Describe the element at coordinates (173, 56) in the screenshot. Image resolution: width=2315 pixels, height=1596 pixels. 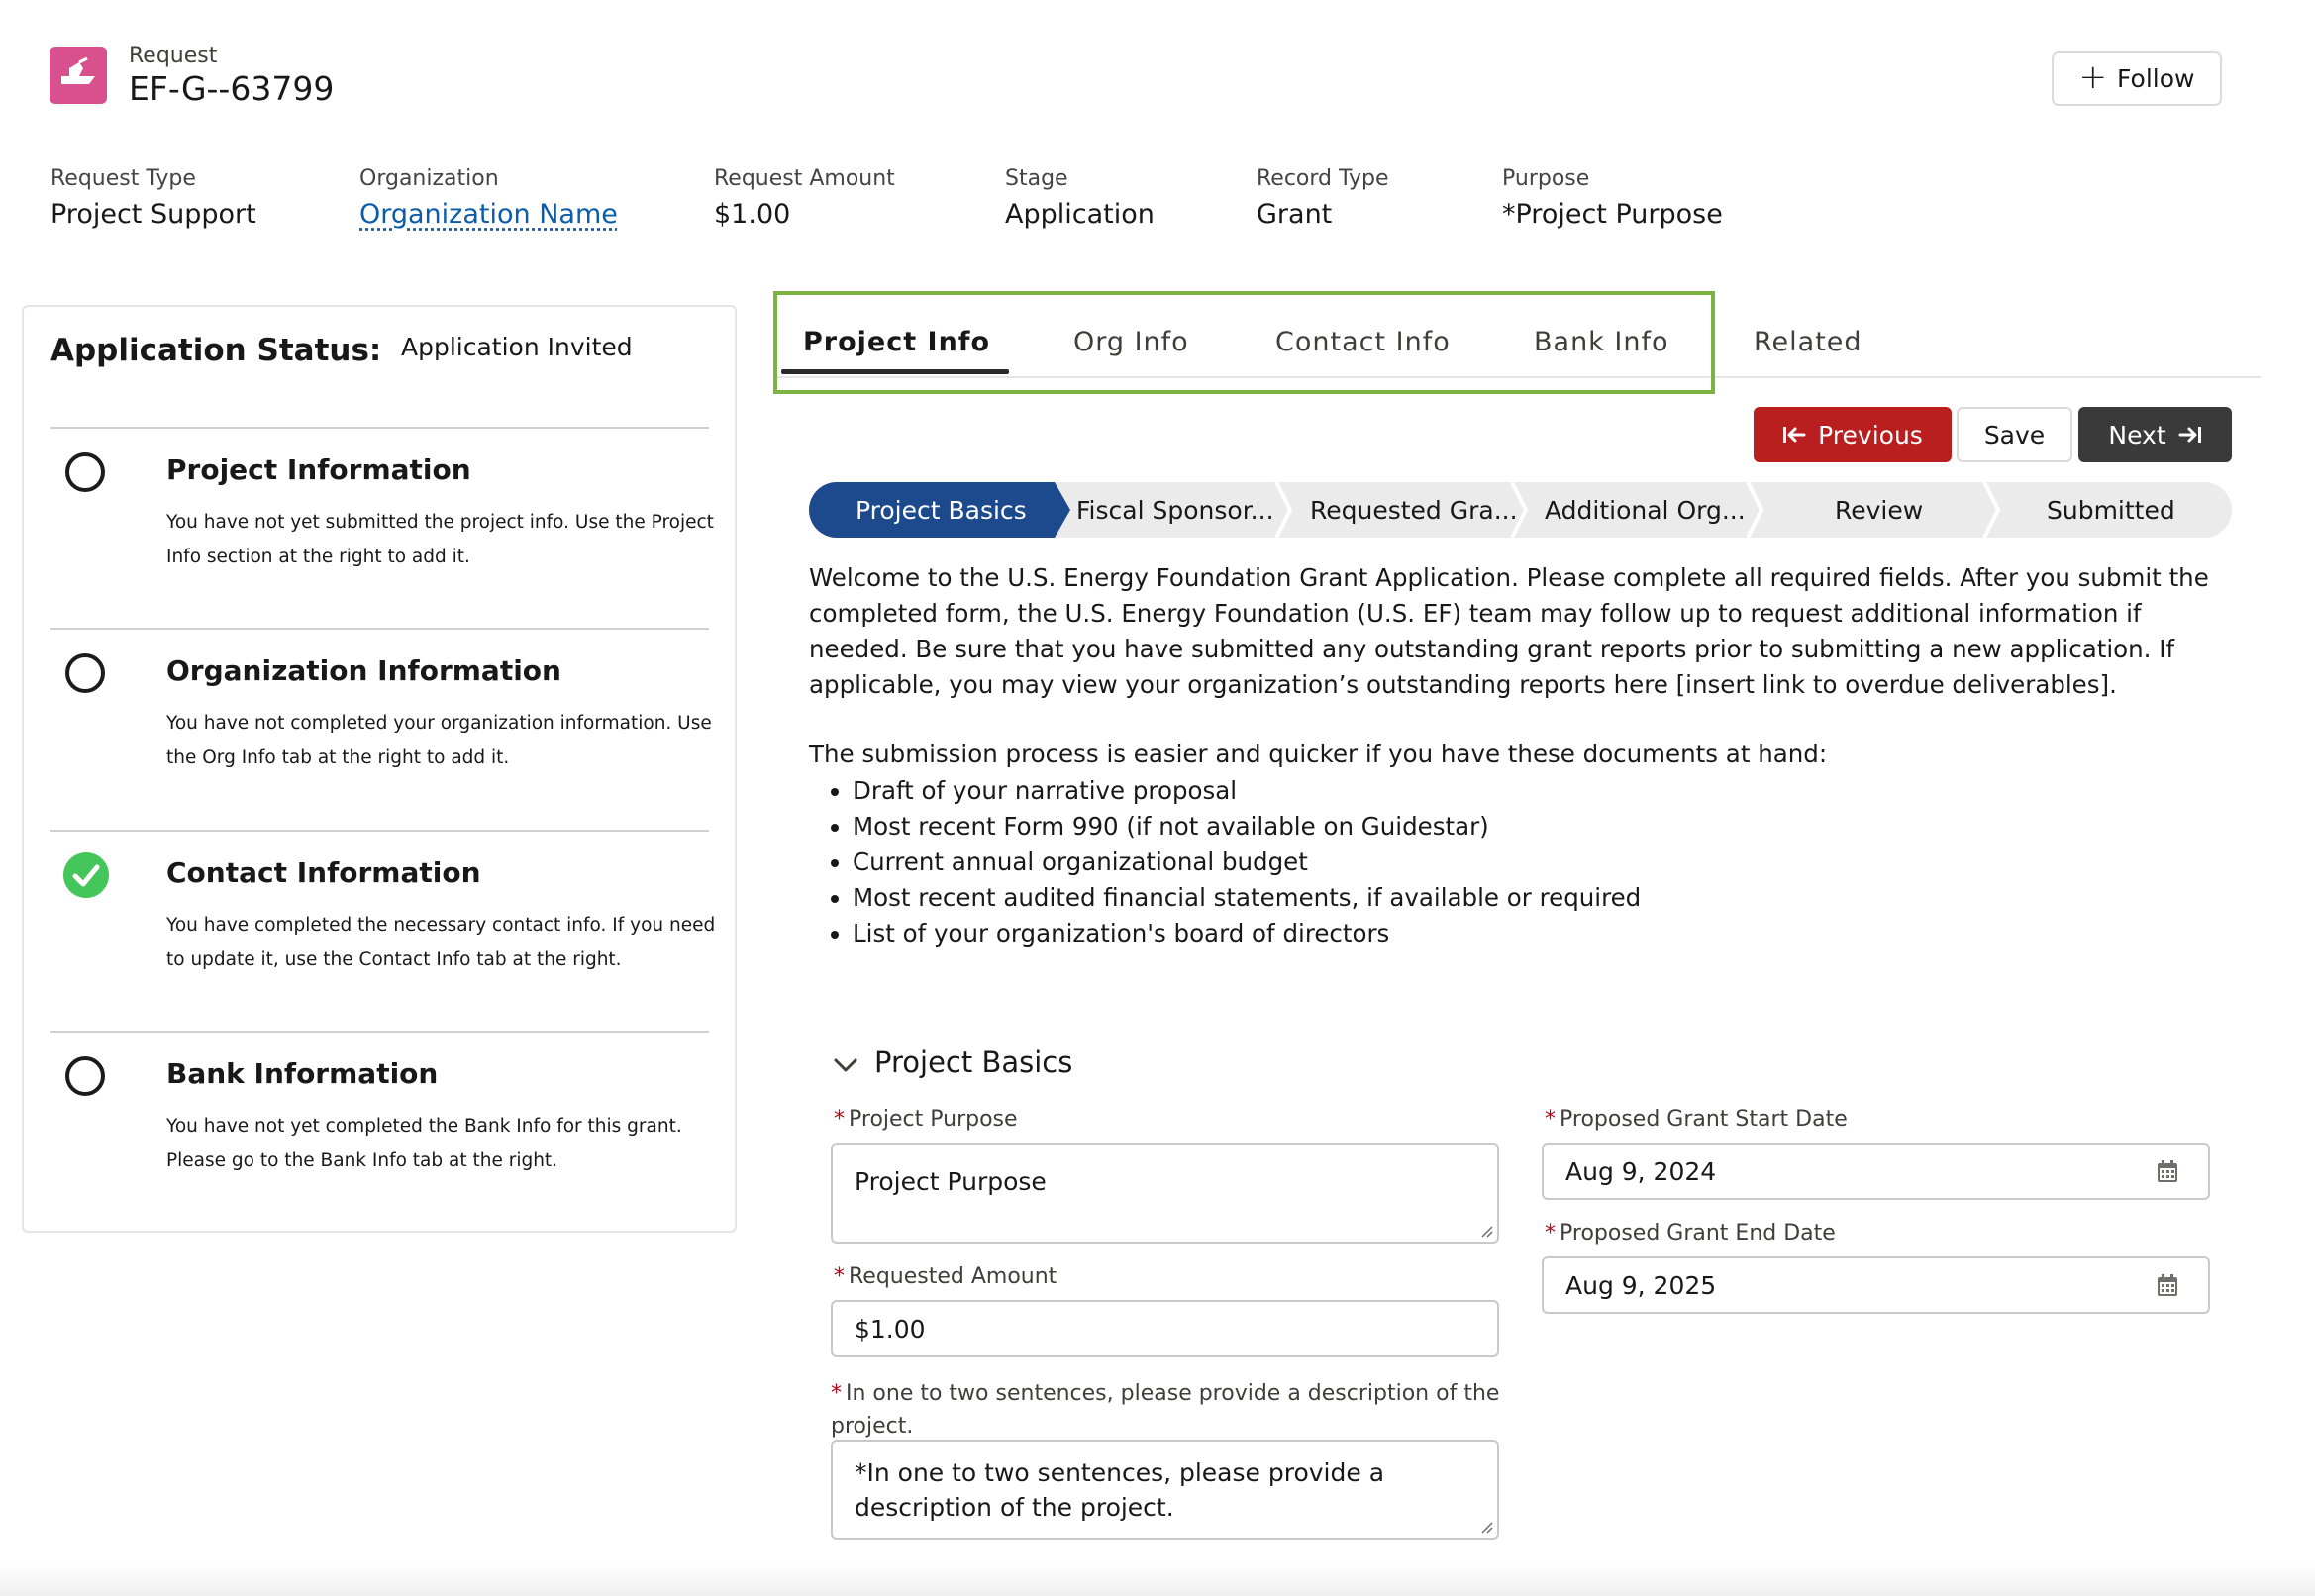
I see `record-object-label: Request` at that location.